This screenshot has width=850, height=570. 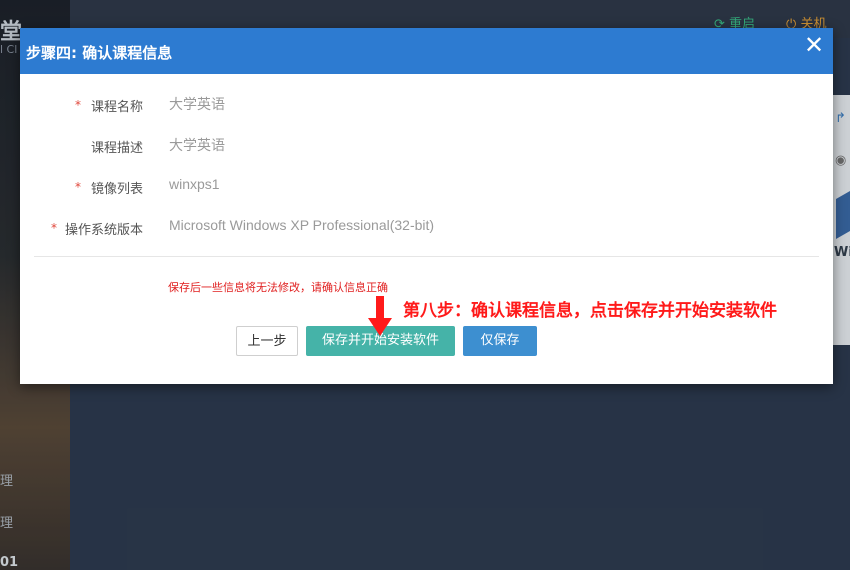 What do you see at coordinates (426, 188) in the screenshot?
I see `field-image-list: * 镜像列表 winxps1` at bounding box center [426, 188].